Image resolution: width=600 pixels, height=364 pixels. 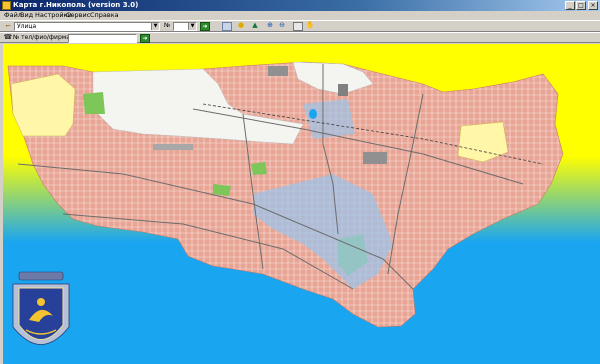 What do you see at coordinates (570, 5) in the screenshot?
I see `minimize-button: _` at bounding box center [570, 5].